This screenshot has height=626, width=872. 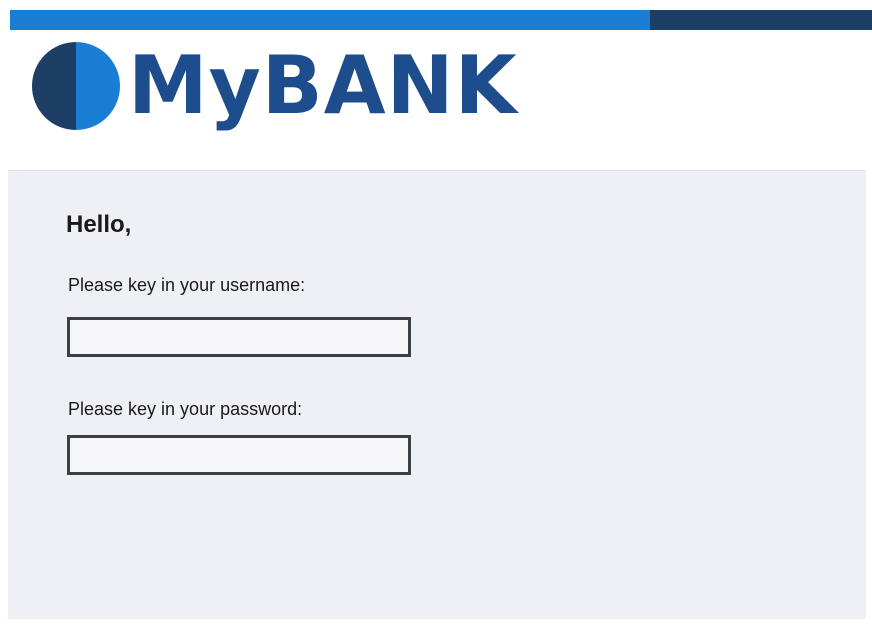 I want to click on password-label: Please key in your password:, so click(x=185, y=409).